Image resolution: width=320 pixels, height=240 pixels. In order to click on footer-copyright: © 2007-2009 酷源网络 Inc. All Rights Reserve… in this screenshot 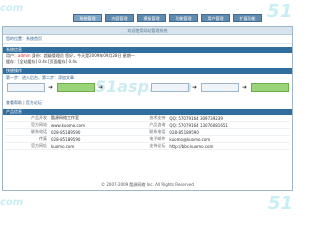, I will do `click(147, 184)`.